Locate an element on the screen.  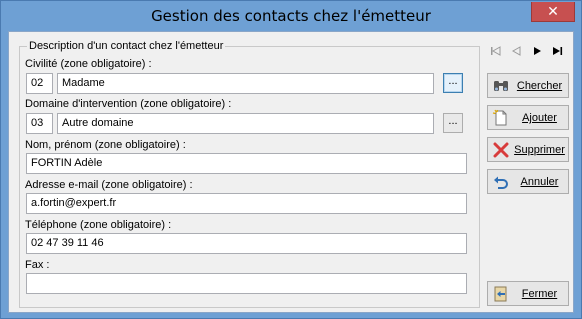
domaine-code-field: 03 is located at coordinates (39, 123).